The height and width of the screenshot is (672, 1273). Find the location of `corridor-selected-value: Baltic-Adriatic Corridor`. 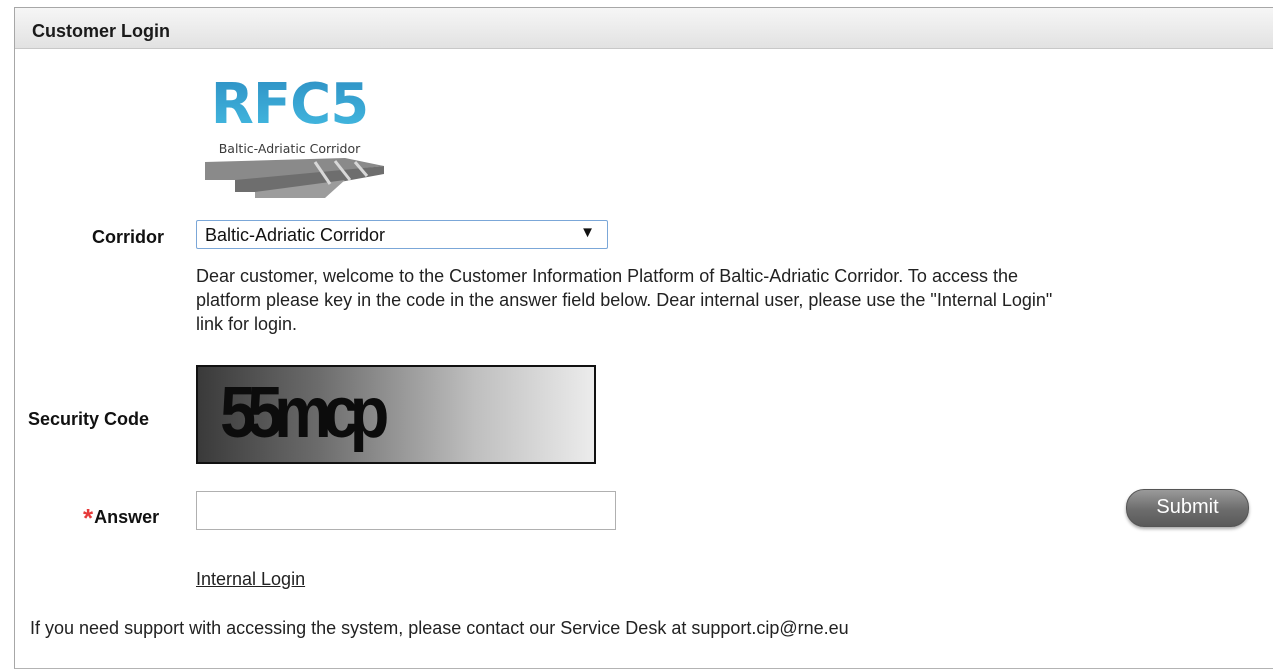

corridor-selected-value: Baltic-Adriatic Corridor is located at coordinates (295, 235).